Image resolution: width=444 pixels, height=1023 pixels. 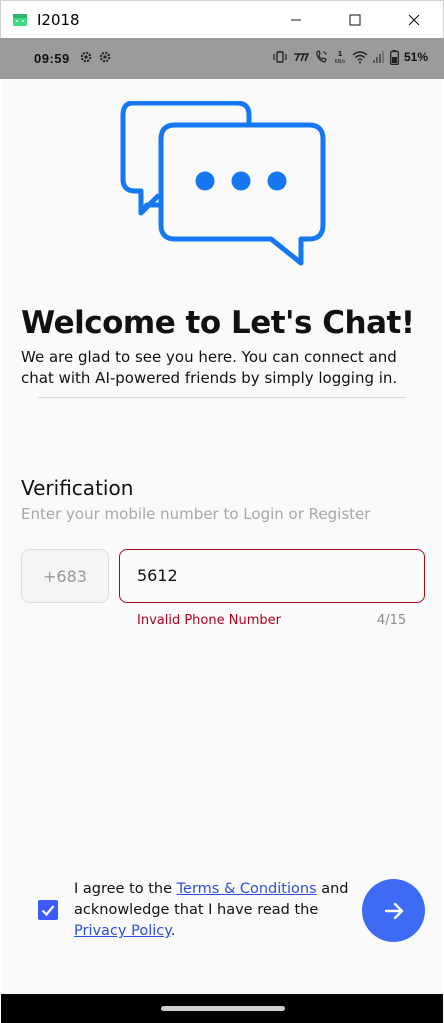 I want to click on wifi-calling-icon, so click(x=321, y=56).